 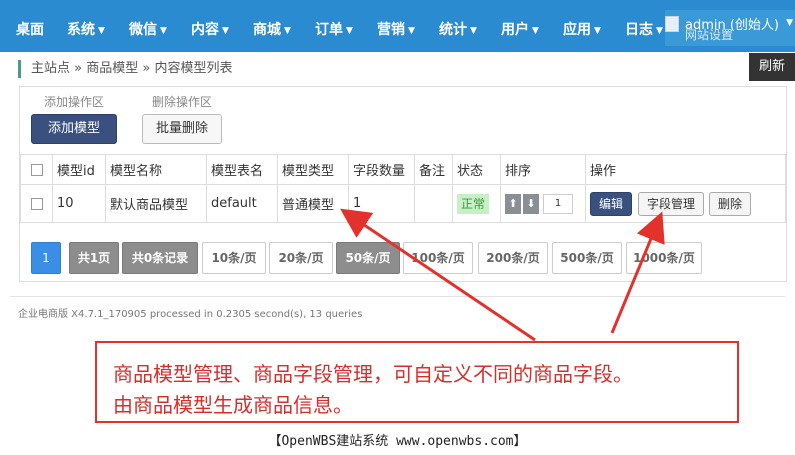 What do you see at coordinates (513, 203) in the screenshot?
I see `arrow-up-icon: ⬆` at bounding box center [513, 203].